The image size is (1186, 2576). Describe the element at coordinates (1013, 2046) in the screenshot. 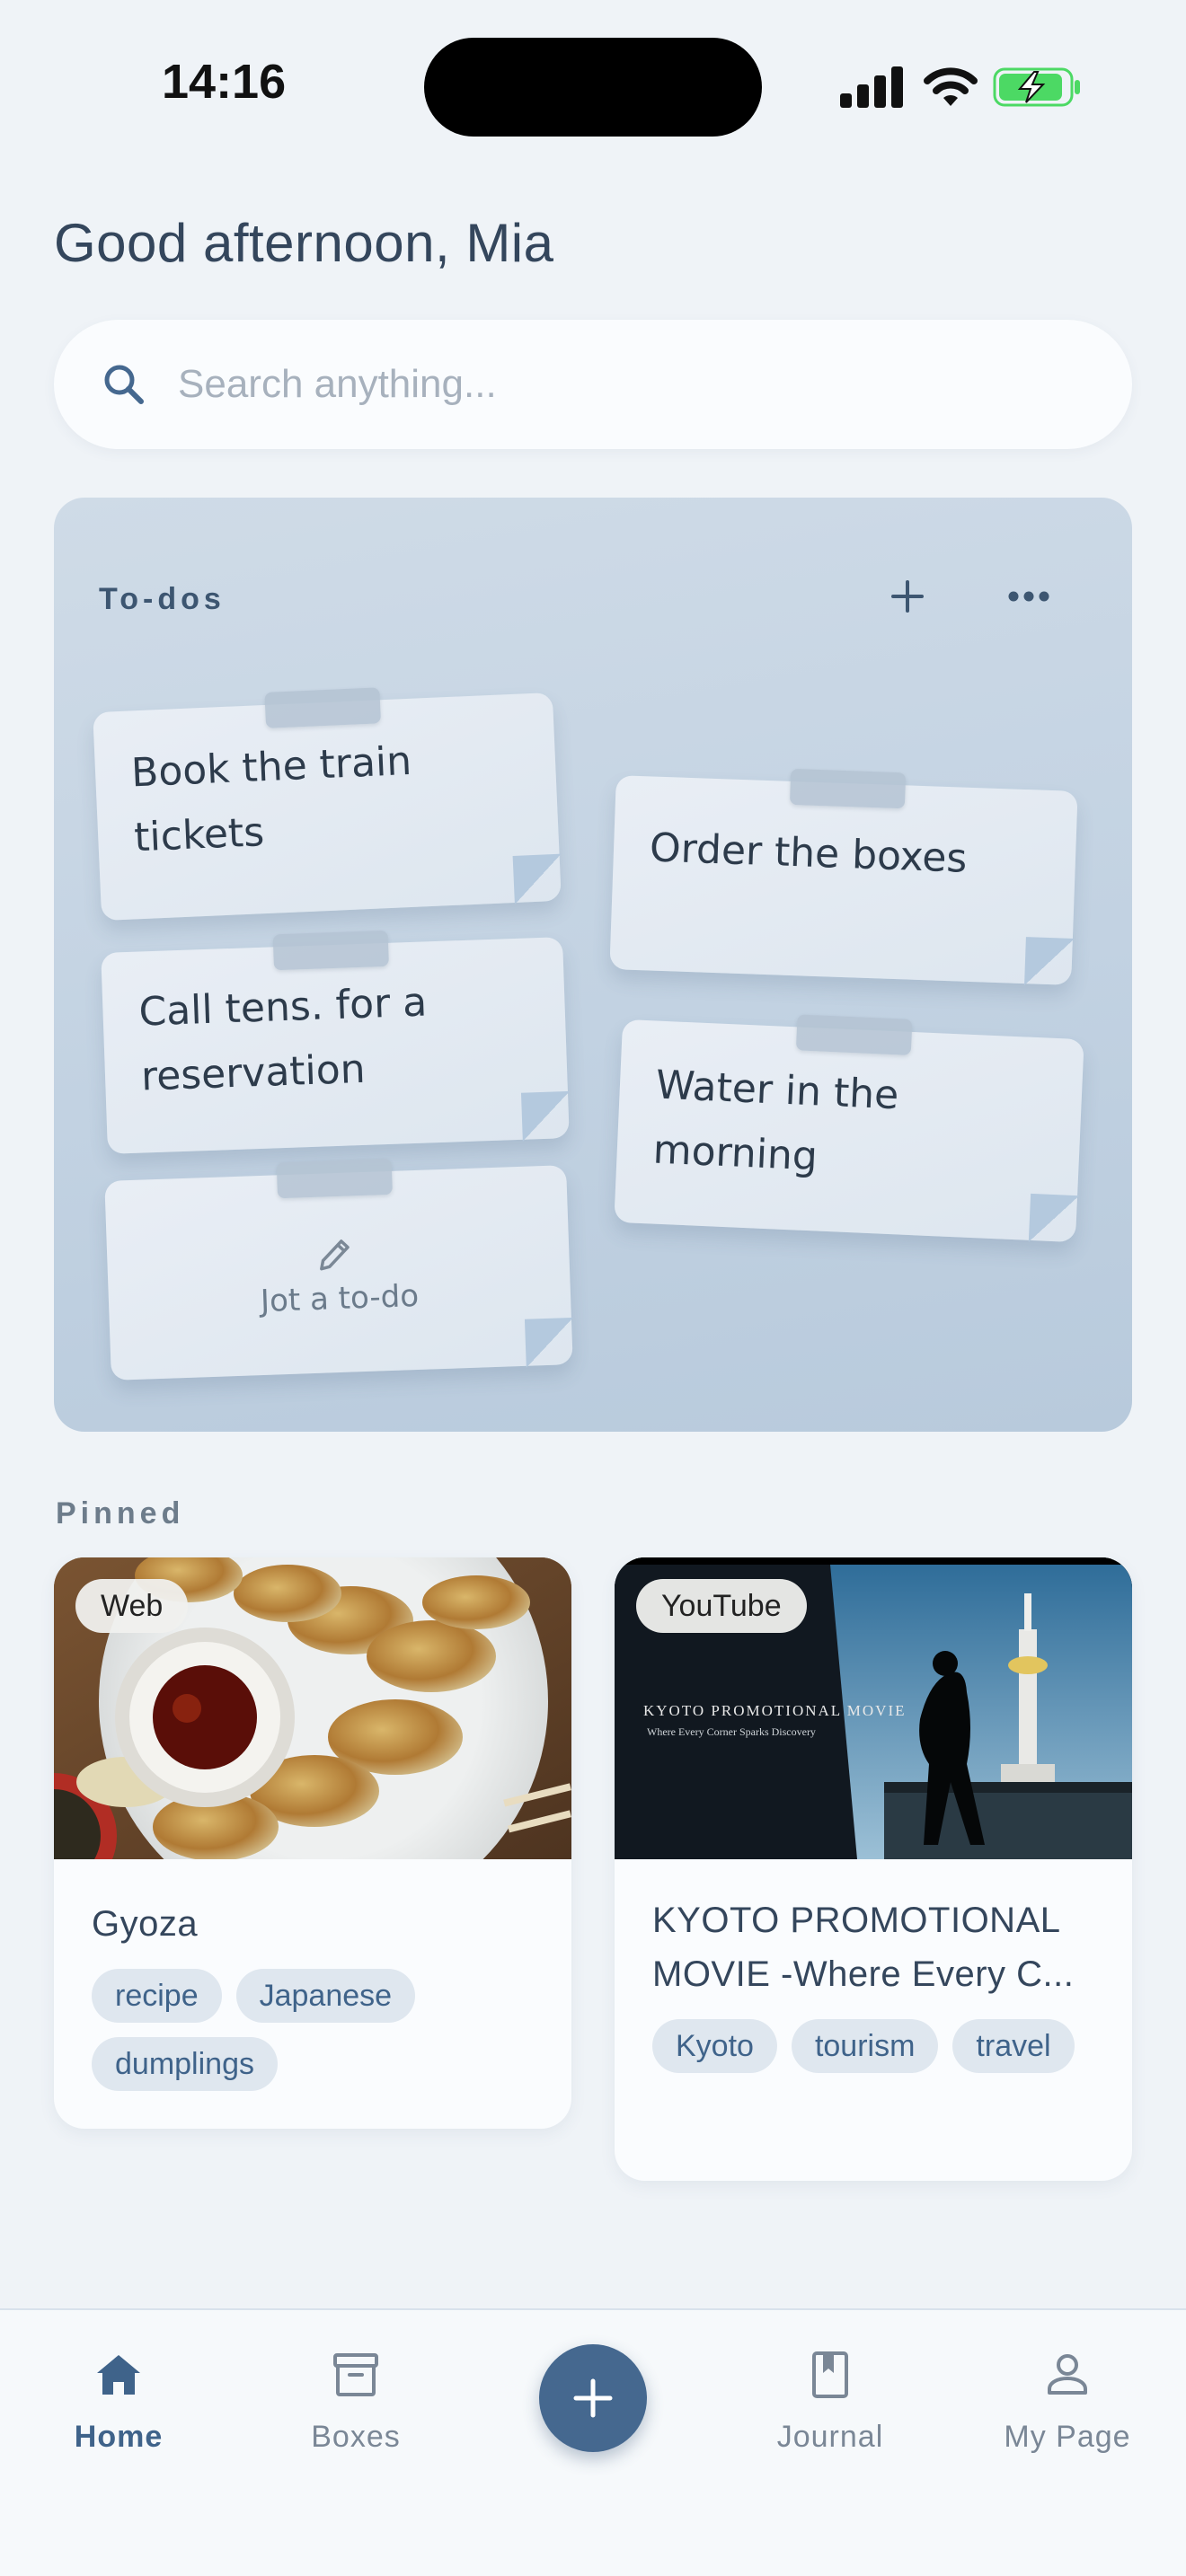

I see `tag-chip: travel` at that location.